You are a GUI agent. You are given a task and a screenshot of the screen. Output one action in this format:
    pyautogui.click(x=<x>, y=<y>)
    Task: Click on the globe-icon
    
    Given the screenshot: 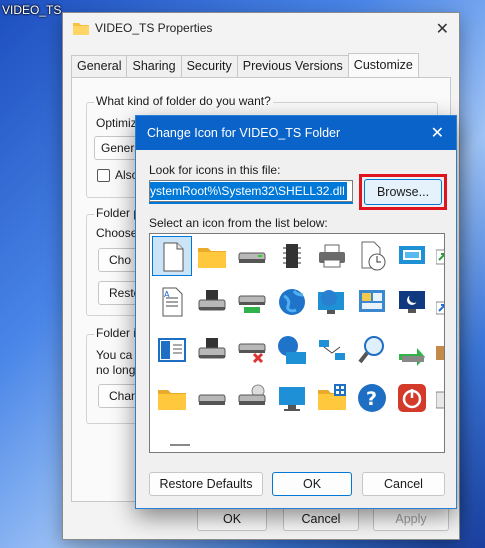 What is the action you would take?
    pyautogui.click(x=292, y=302)
    